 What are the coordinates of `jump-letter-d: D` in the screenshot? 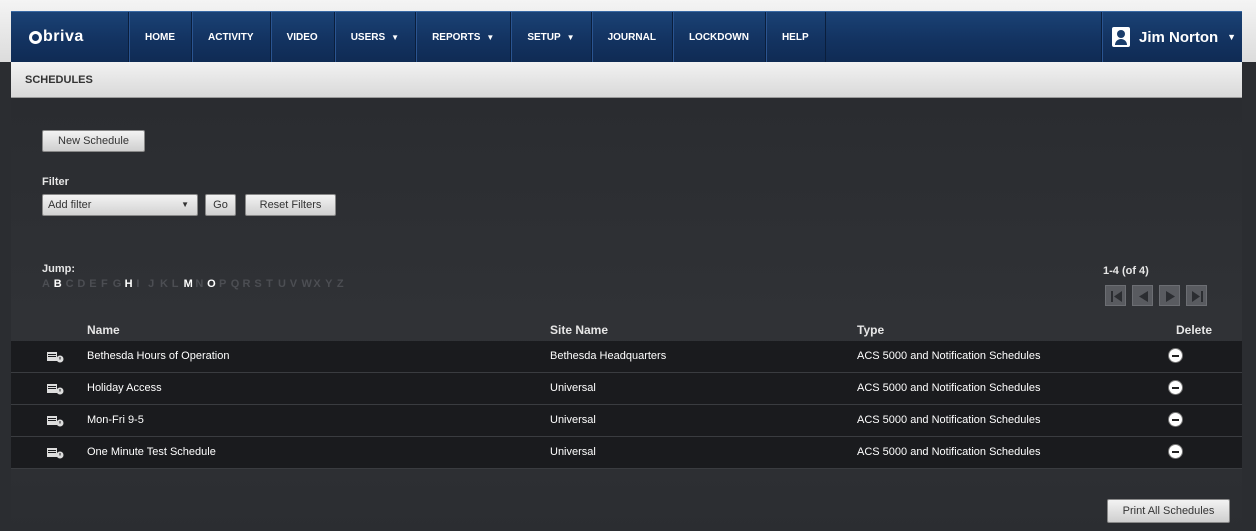 It's located at (81, 284).